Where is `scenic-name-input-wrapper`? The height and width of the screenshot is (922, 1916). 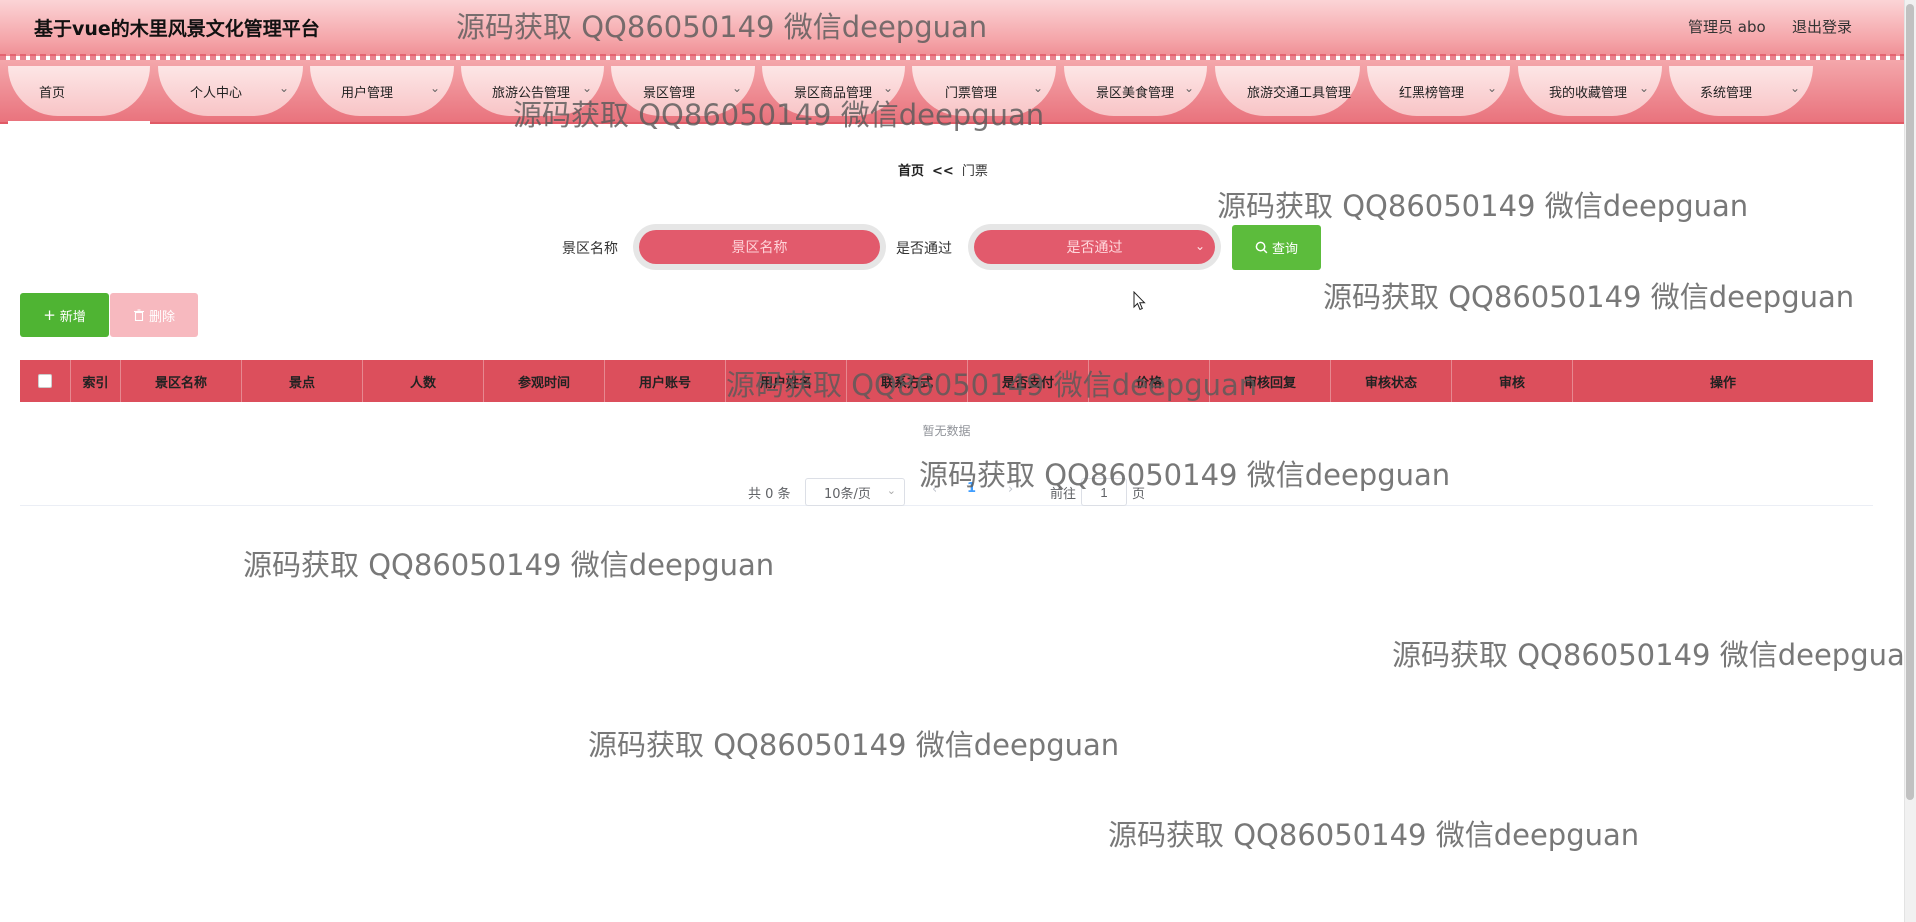 scenic-name-input-wrapper is located at coordinates (759, 247).